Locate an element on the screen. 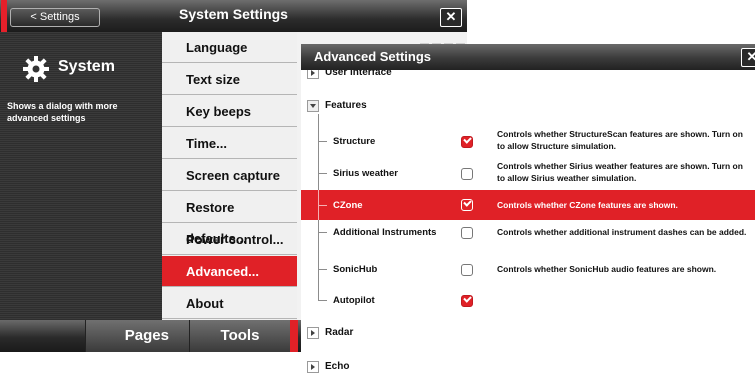 The image size is (755, 381). tree-group-features: Features is located at coordinates (528, 106).